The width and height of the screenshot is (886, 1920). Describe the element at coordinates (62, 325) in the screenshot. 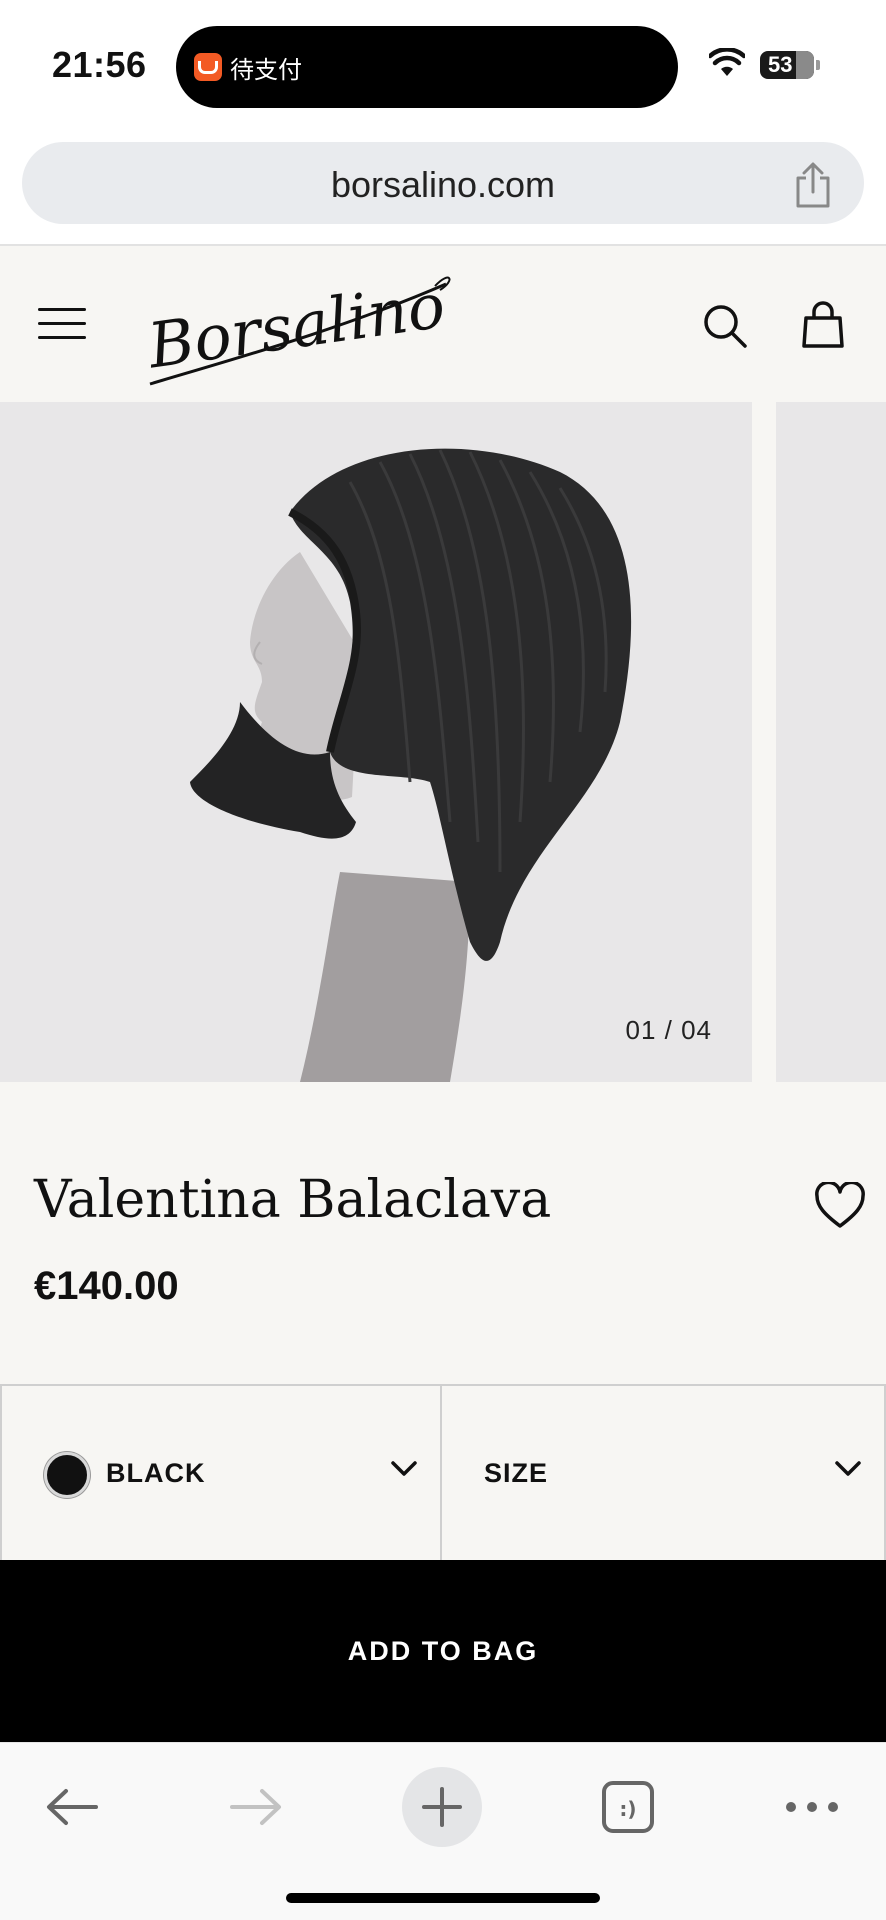

I see `menu-icon` at that location.